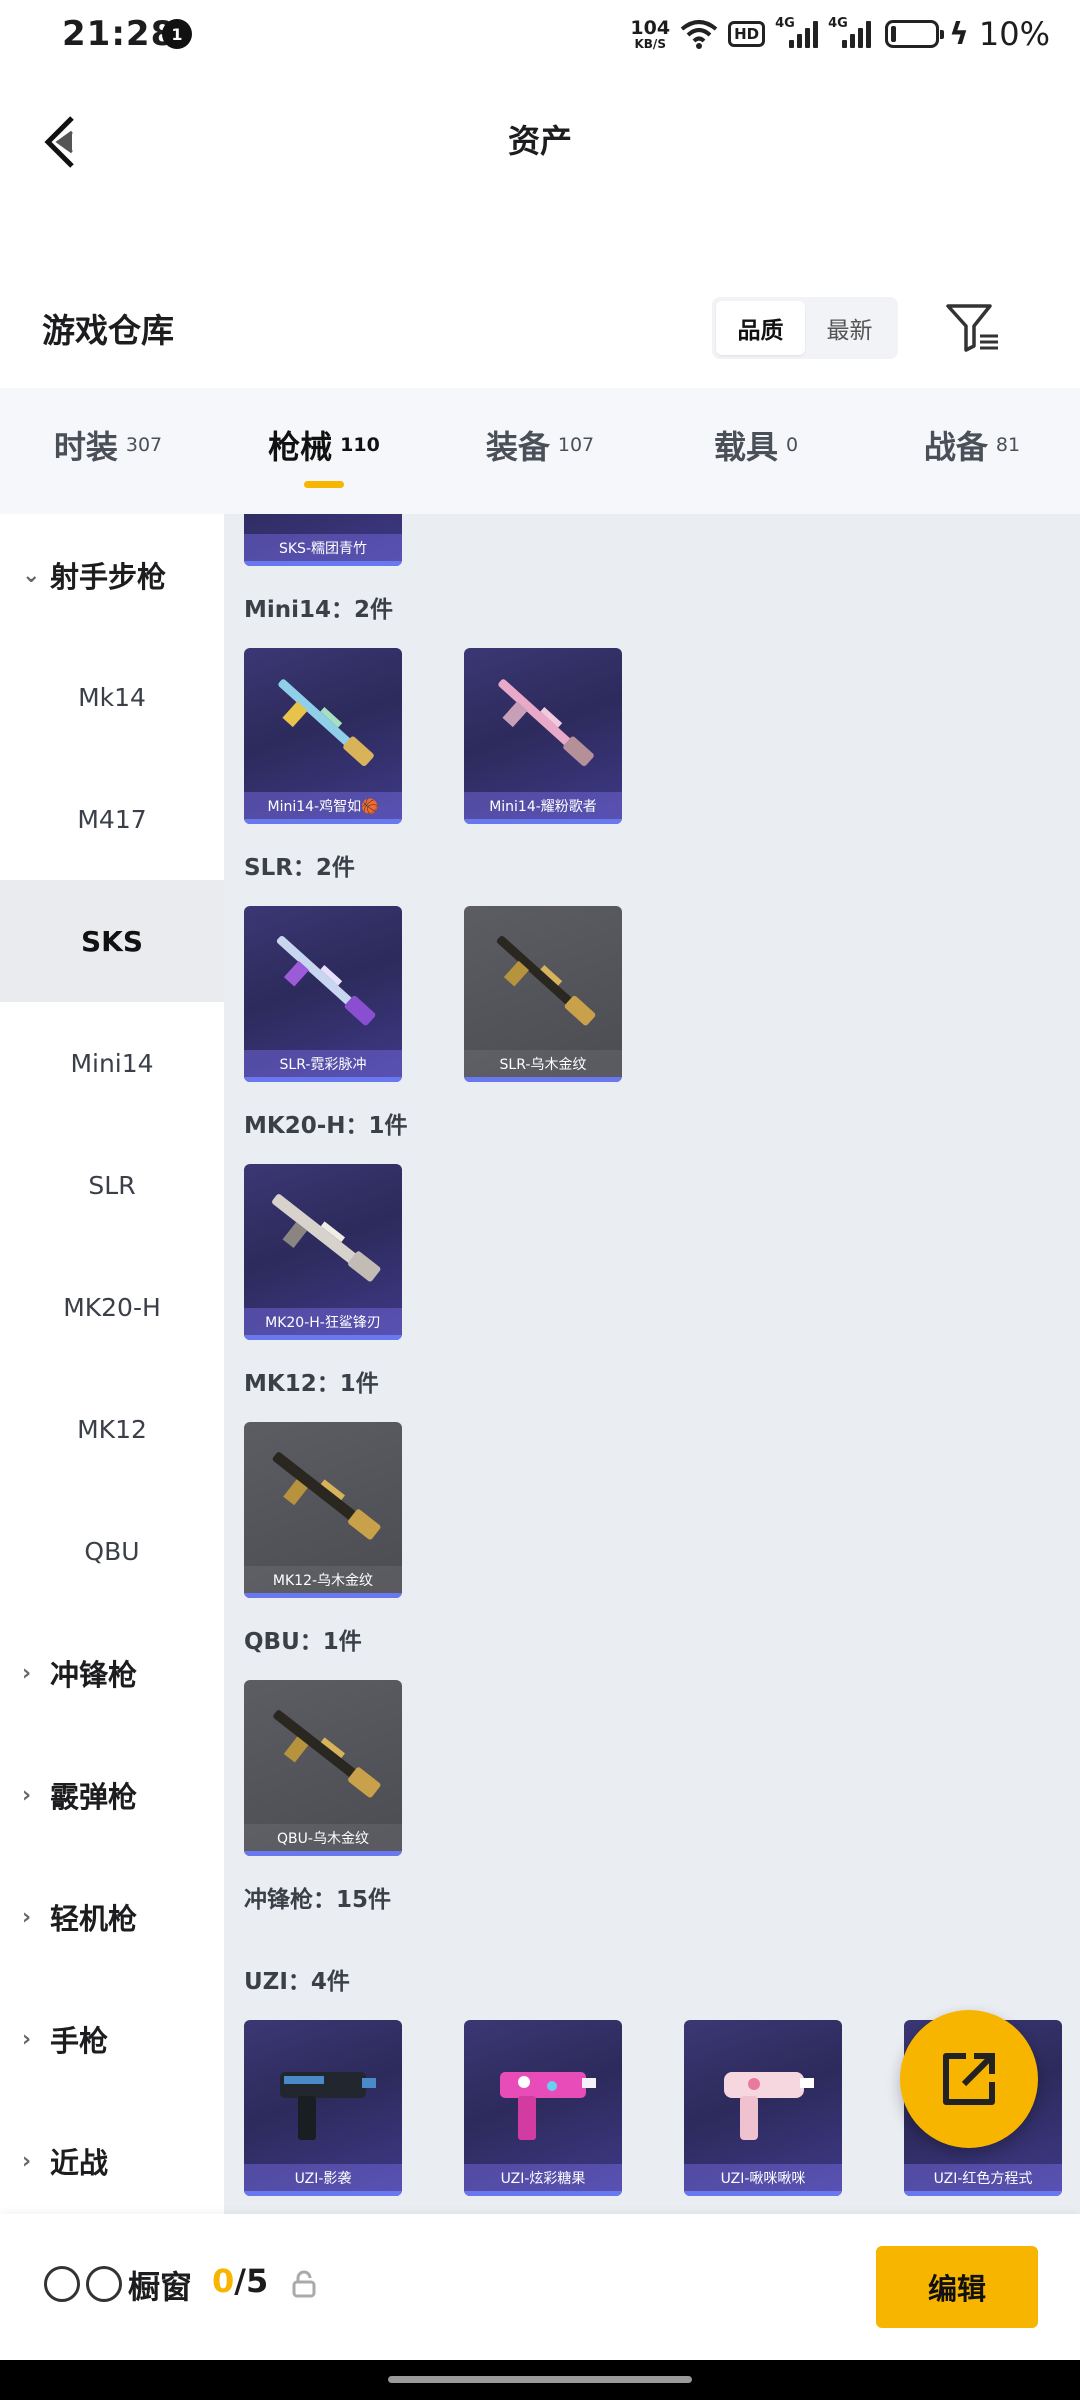 This screenshot has height=2400, width=1080. What do you see at coordinates (112, 697) in the screenshot?
I see `sidebar-item-mk14: Mk14` at bounding box center [112, 697].